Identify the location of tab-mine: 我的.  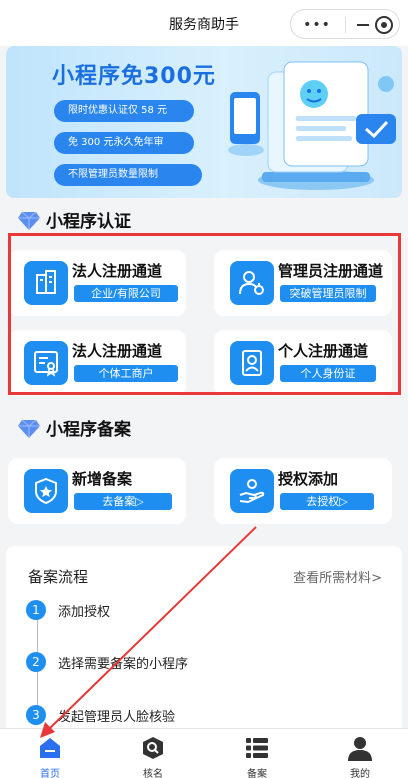
(360, 753).